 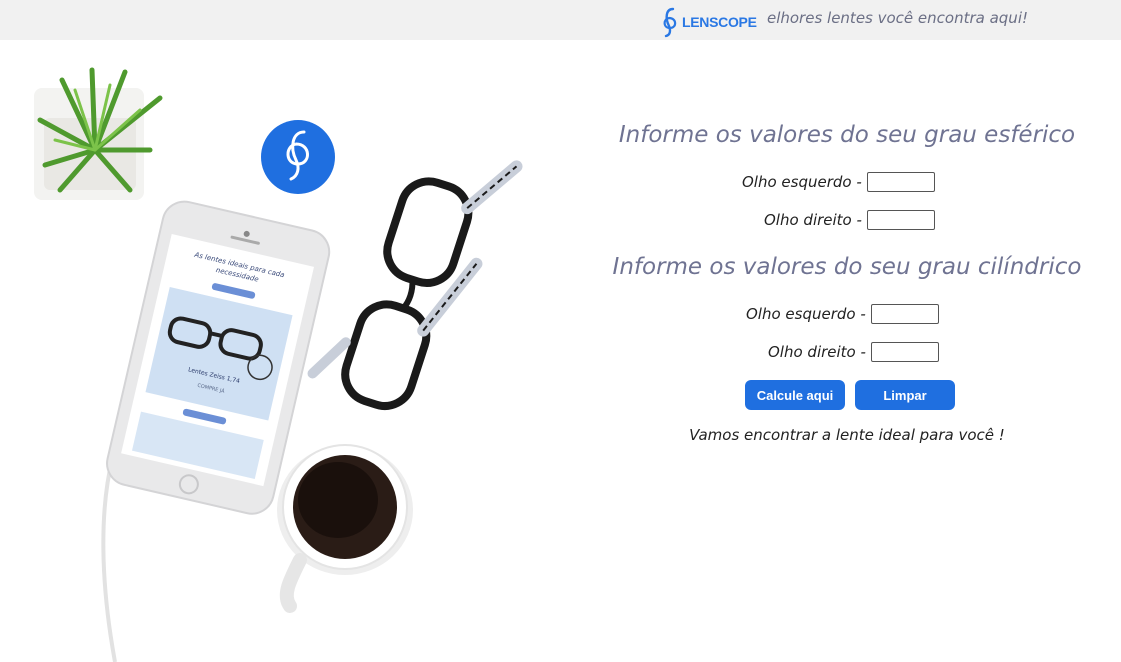 What do you see at coordinates (795, 395) in the screenshot?
I see `calculate-button: Calcule aqui` at bounding box center [795, 395].